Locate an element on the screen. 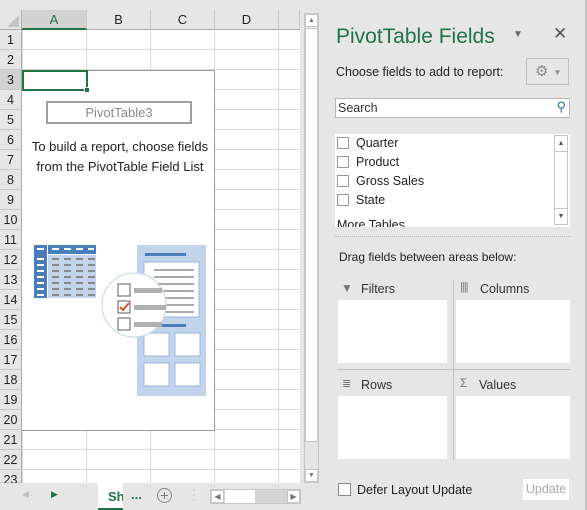 The image size is (587, 510). pivot-table-name: PivotTable3 is located at coordinates (119, 112).